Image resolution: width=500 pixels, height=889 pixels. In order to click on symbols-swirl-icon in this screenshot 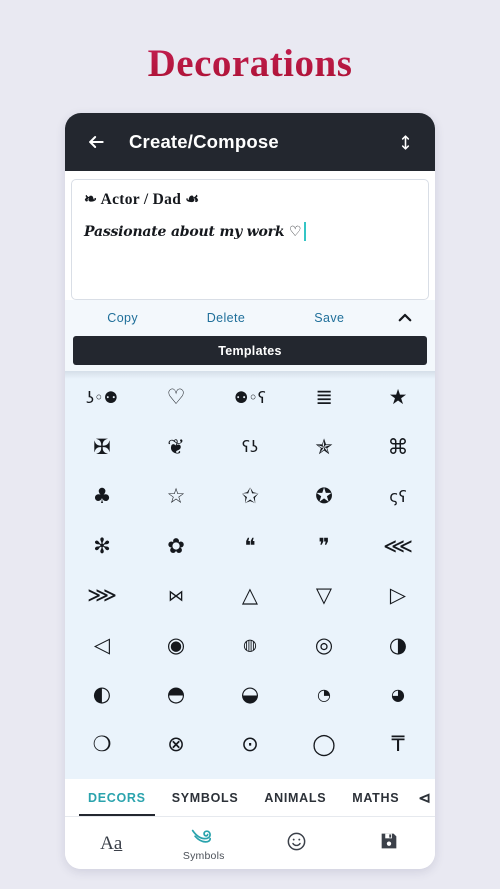, I will do `click(204, 837)`.